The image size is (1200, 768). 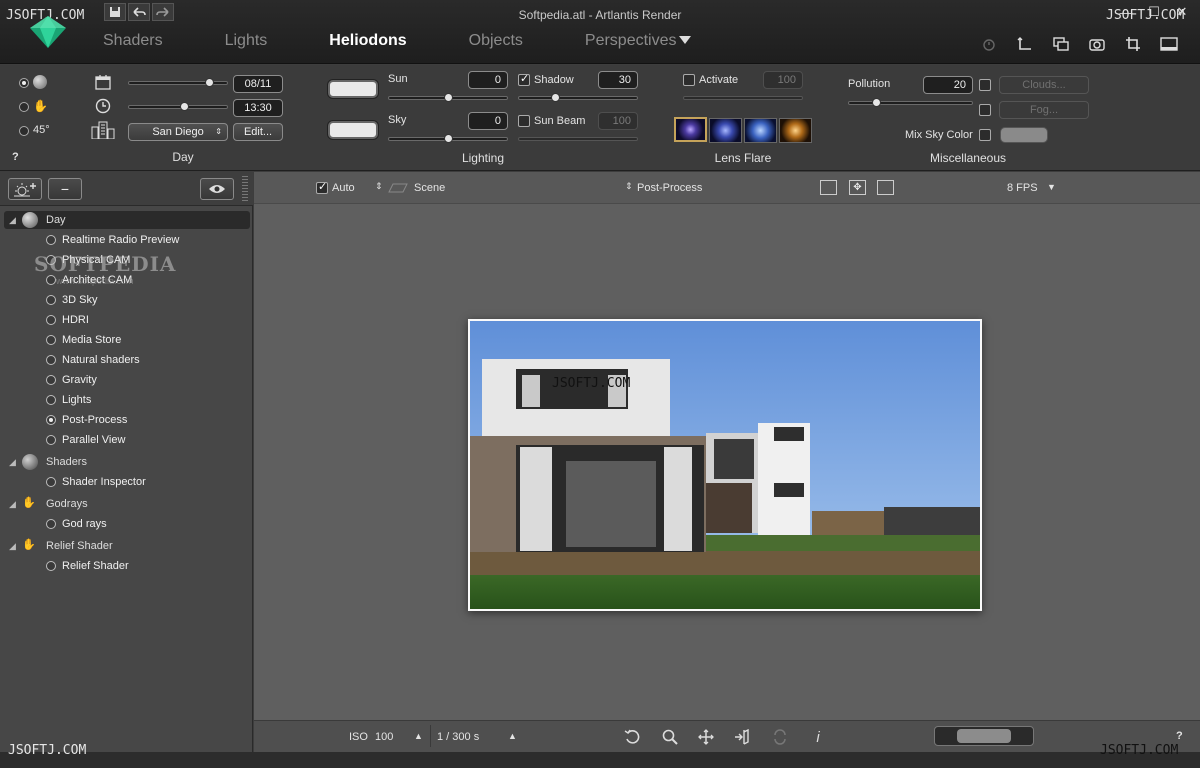 I want to click on shadow-checkbox, so click(x=524, y=79).